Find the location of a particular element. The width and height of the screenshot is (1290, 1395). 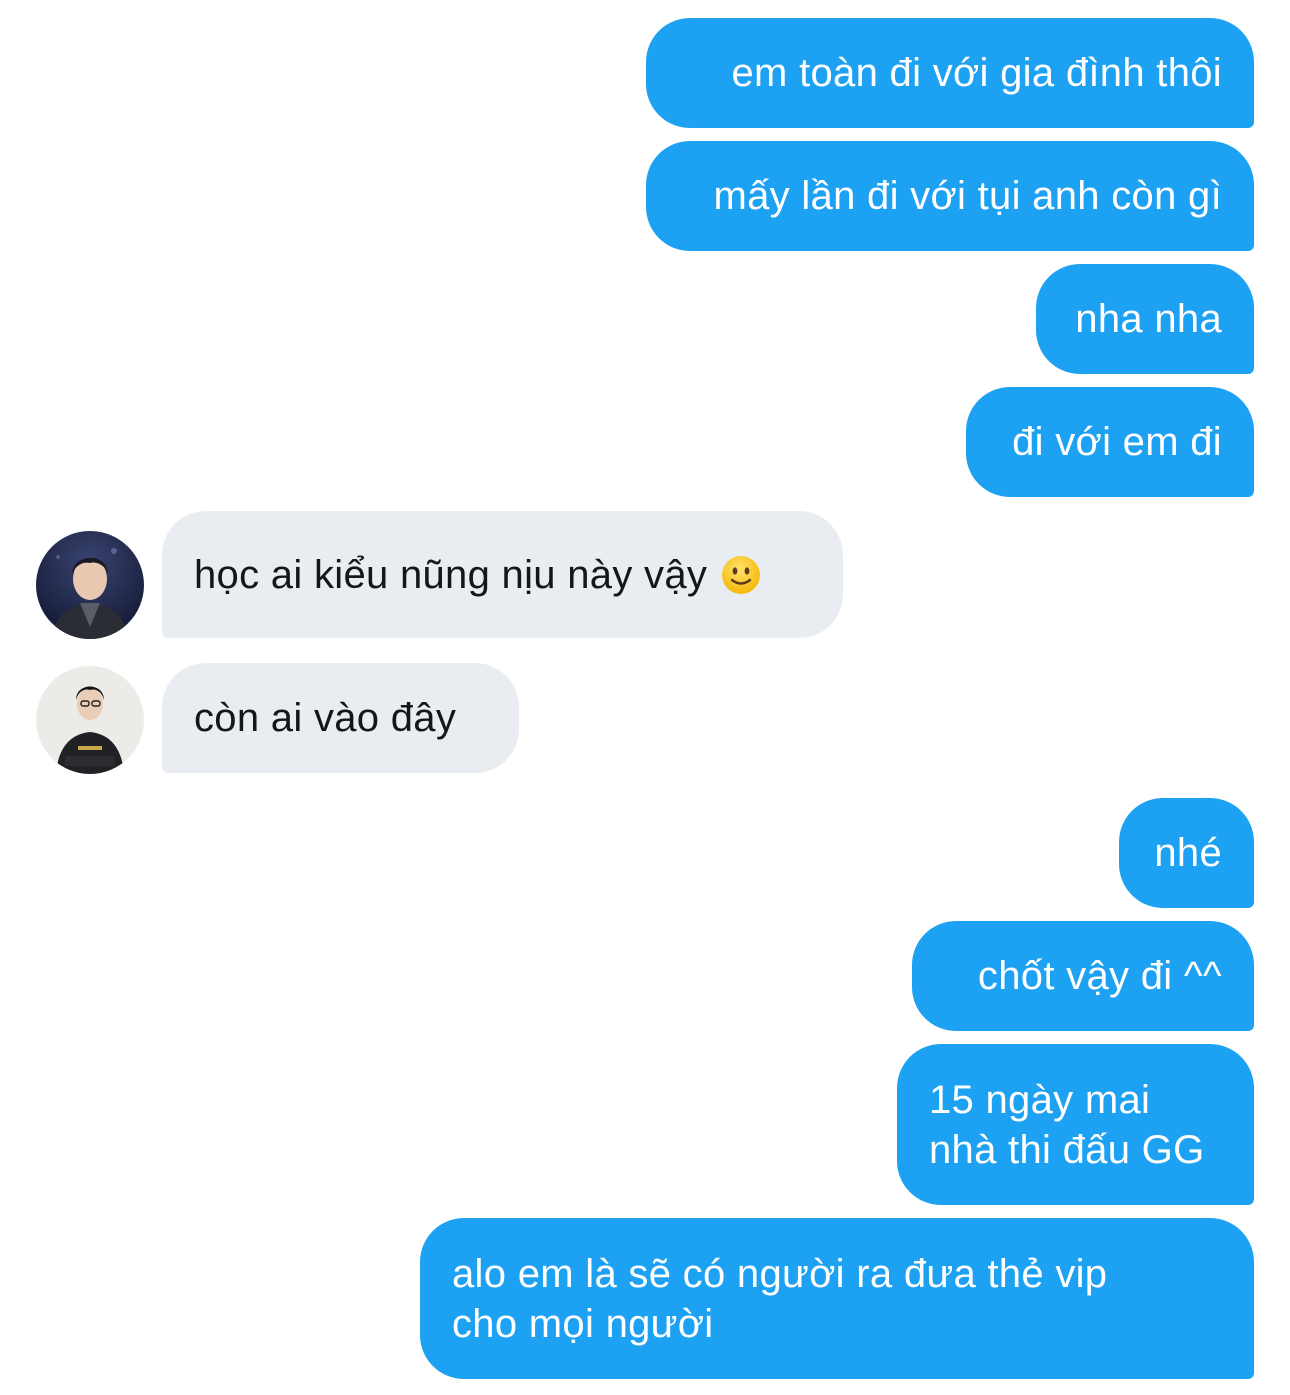

message-text: em toàn đi với gia đình thôi is located at coordinates (976, 73).